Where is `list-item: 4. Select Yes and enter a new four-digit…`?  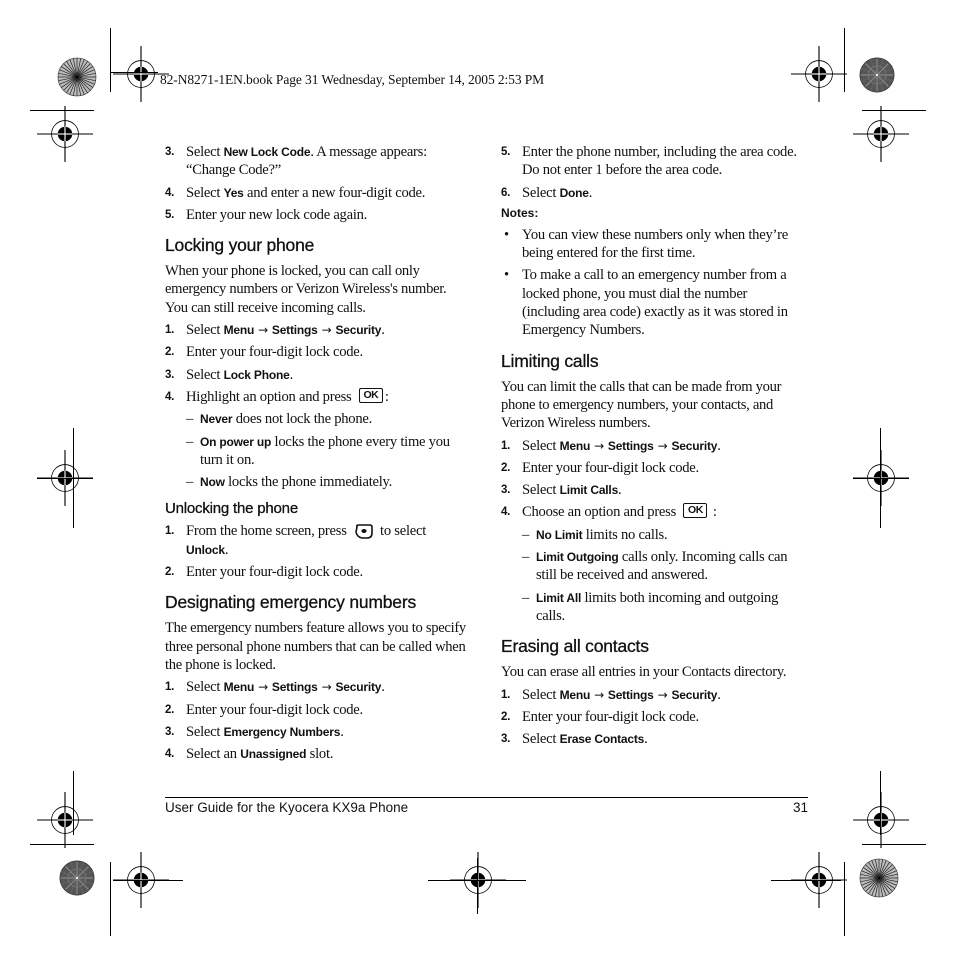 list-item: 4. Select Yes and enter a new four-digit… is located at coordinates (318, 193).